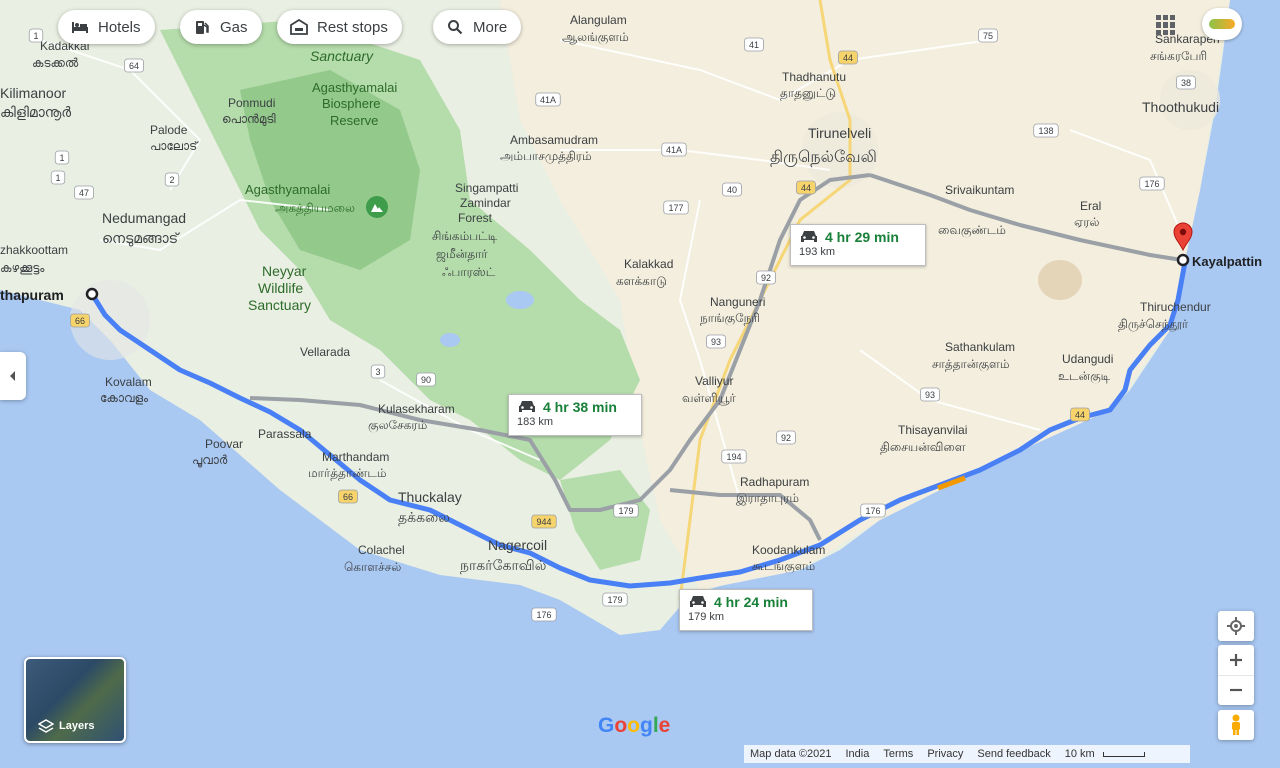 The width and height of the screenshot is (1280, 768). I want to click on svg-text: 75, so click(988, 36).